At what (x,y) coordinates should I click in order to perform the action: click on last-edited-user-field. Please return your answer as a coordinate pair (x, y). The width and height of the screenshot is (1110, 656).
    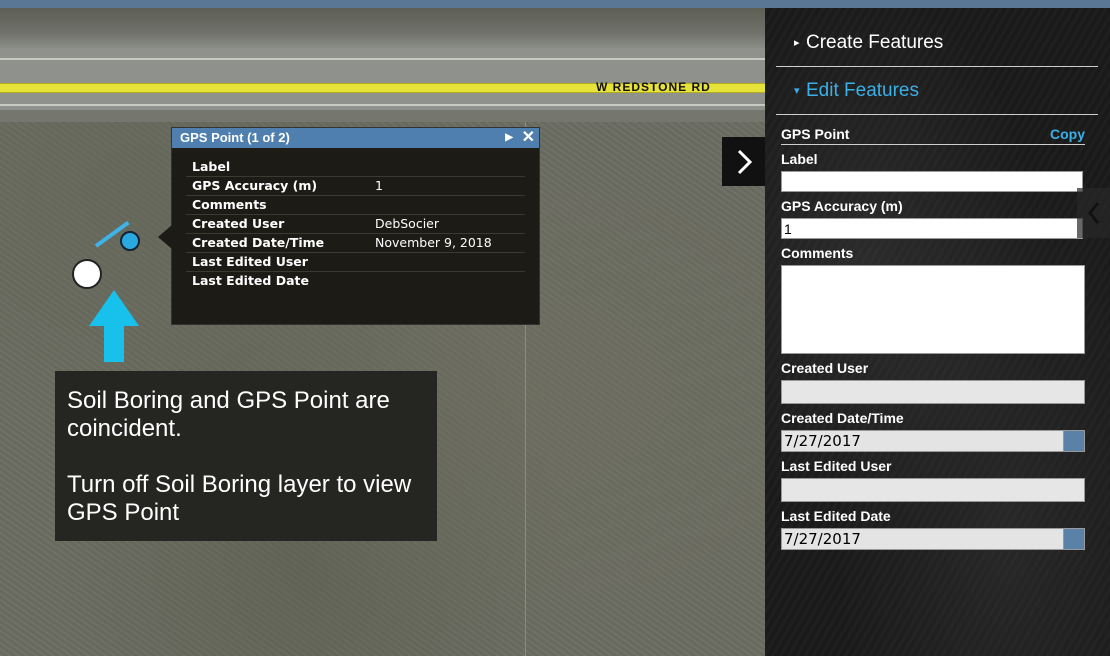
    Looking at the image, I should click on (933, 490).